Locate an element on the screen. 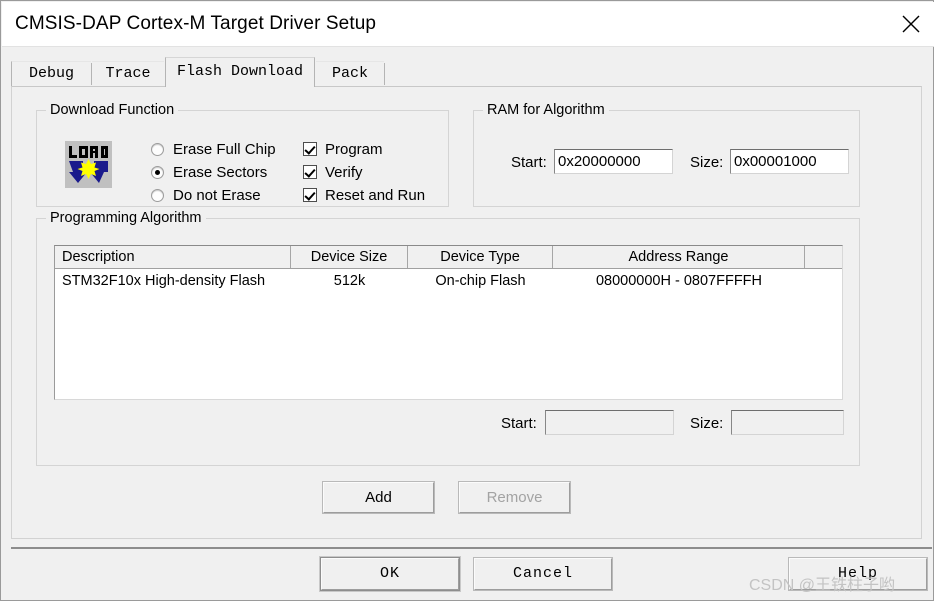  tab-strip: Debug Trace Flash Download Pack is located at coordinates (466, 72).